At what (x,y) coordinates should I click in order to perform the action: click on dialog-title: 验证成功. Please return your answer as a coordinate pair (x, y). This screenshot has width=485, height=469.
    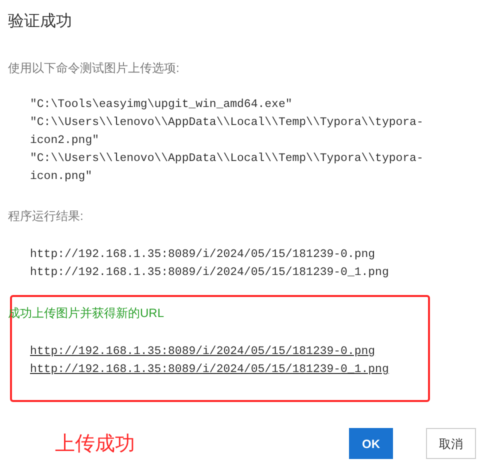
    Looking at the image, I should click on (40, 22).